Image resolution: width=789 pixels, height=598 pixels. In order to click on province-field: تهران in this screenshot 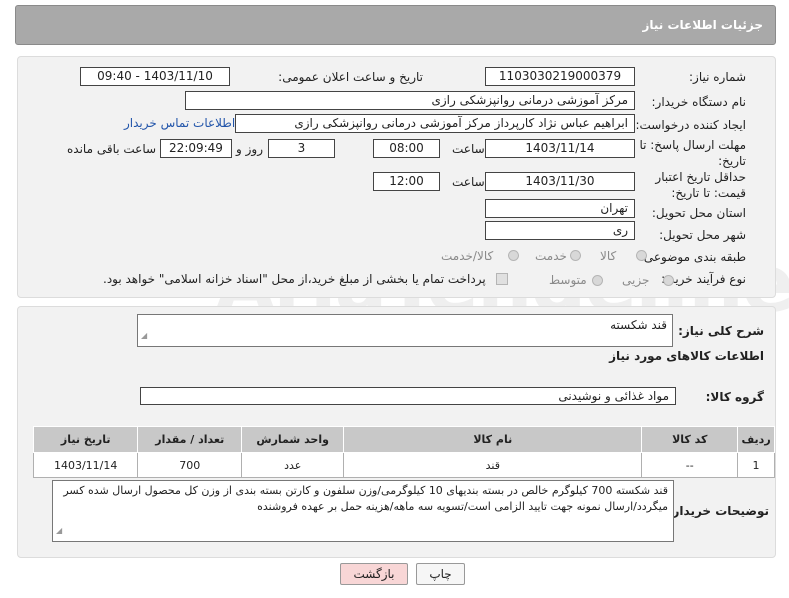, I will do `click(560, 208)`.